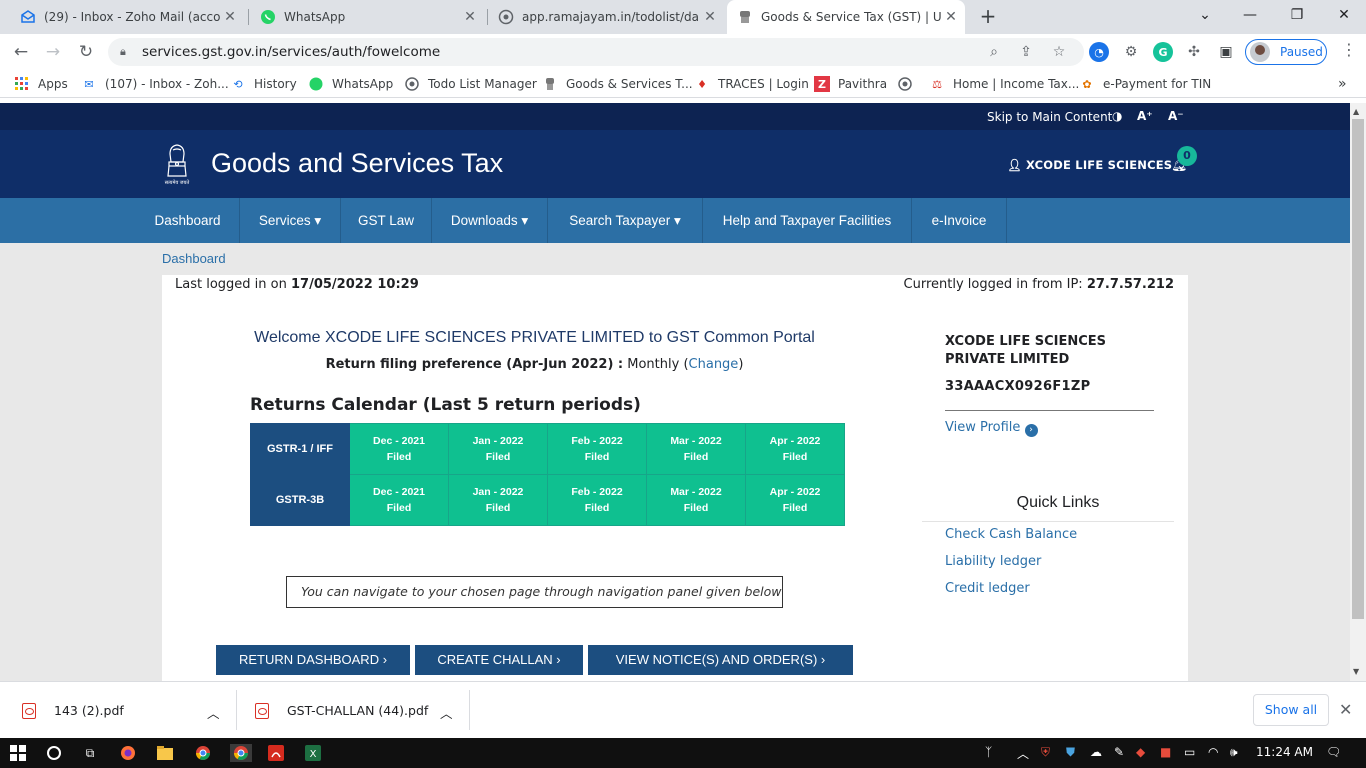  What do you see at coordinates (18, 753) in the screenshot?
I see `windows-start-icon` at bounding box center [18, 753].